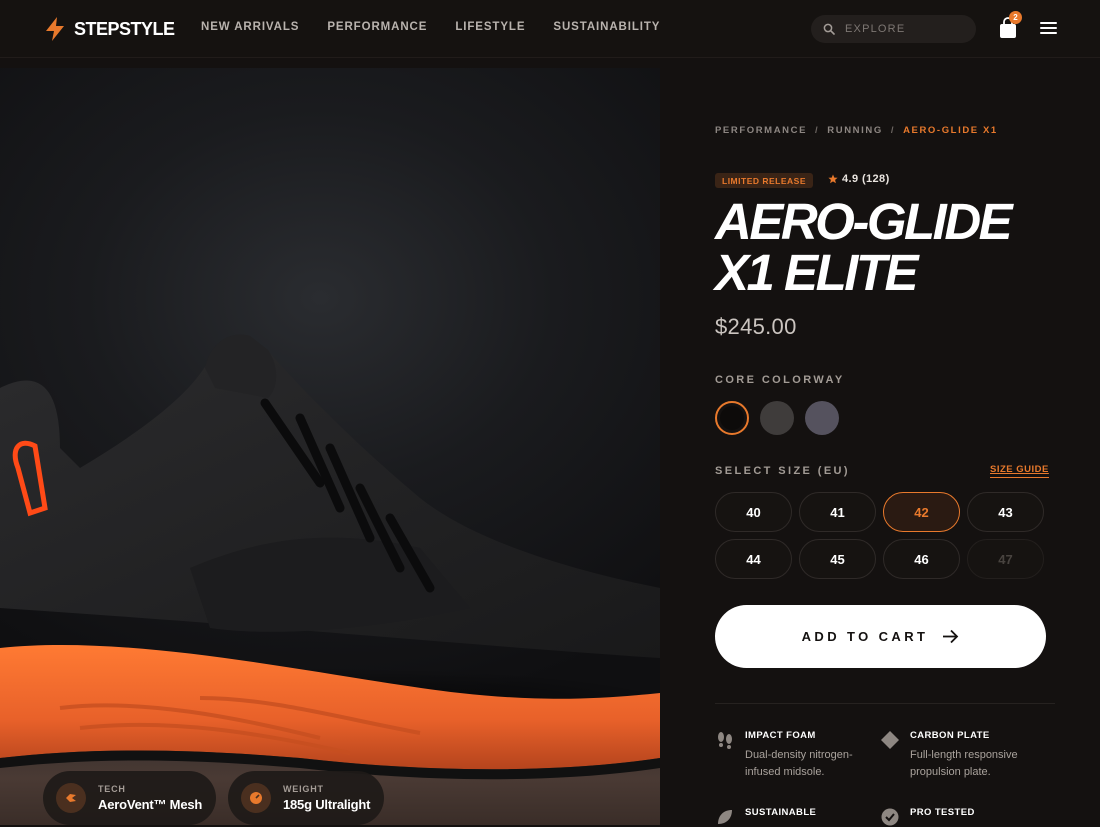 This screenshot has height=827, width=1100. What do you see at coordinates (1005, 559) in the screenshot?
I see `size-option-47: 47` at bounding box center [1005, 559].